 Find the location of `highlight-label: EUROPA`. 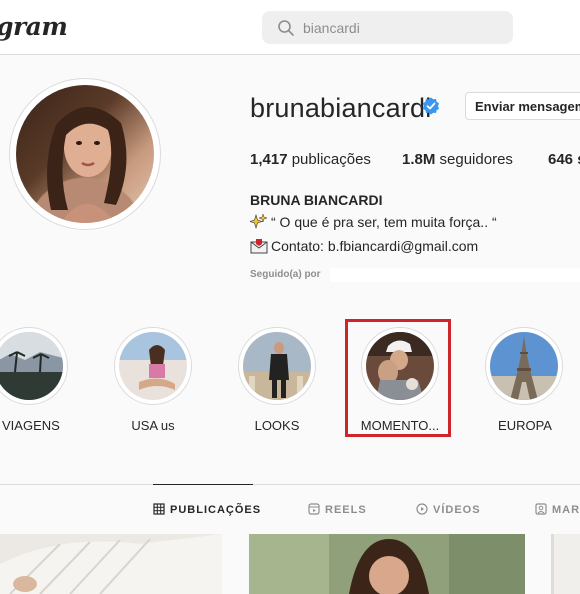

highlight-label: EUROPA is located at coordinates (525, 425).